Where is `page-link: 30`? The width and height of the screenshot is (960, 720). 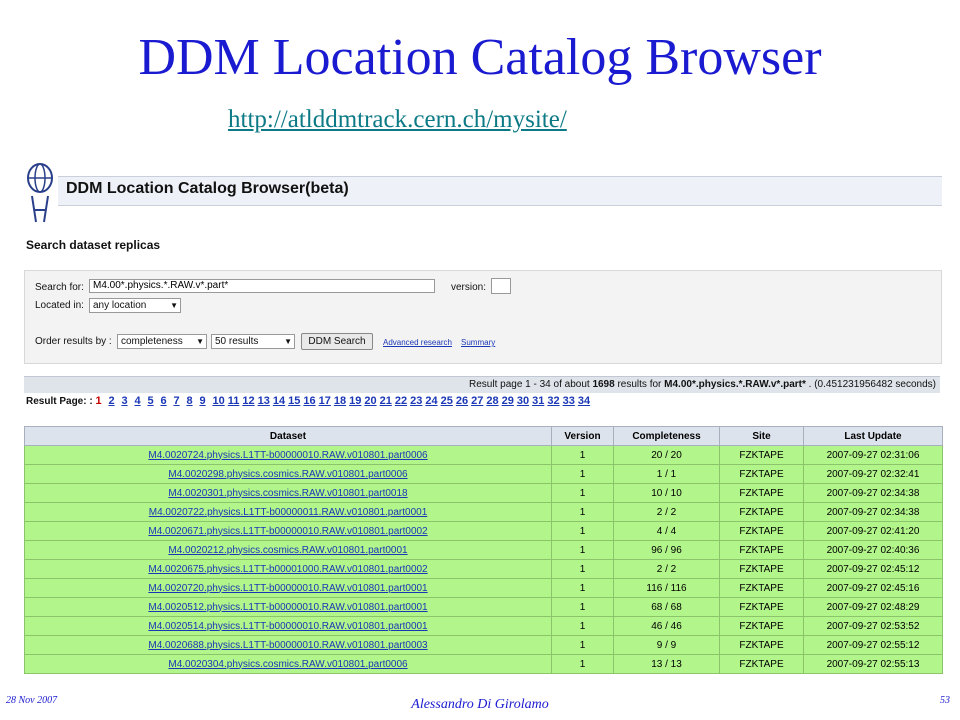 page-link: 30 is located at coordinates (523, 401).